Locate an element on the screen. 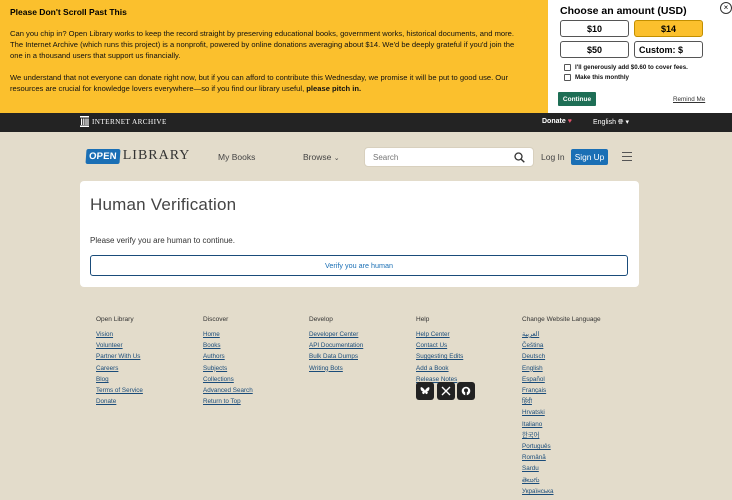  footer-link-blog: Blog is located at coordinates (119, 379).